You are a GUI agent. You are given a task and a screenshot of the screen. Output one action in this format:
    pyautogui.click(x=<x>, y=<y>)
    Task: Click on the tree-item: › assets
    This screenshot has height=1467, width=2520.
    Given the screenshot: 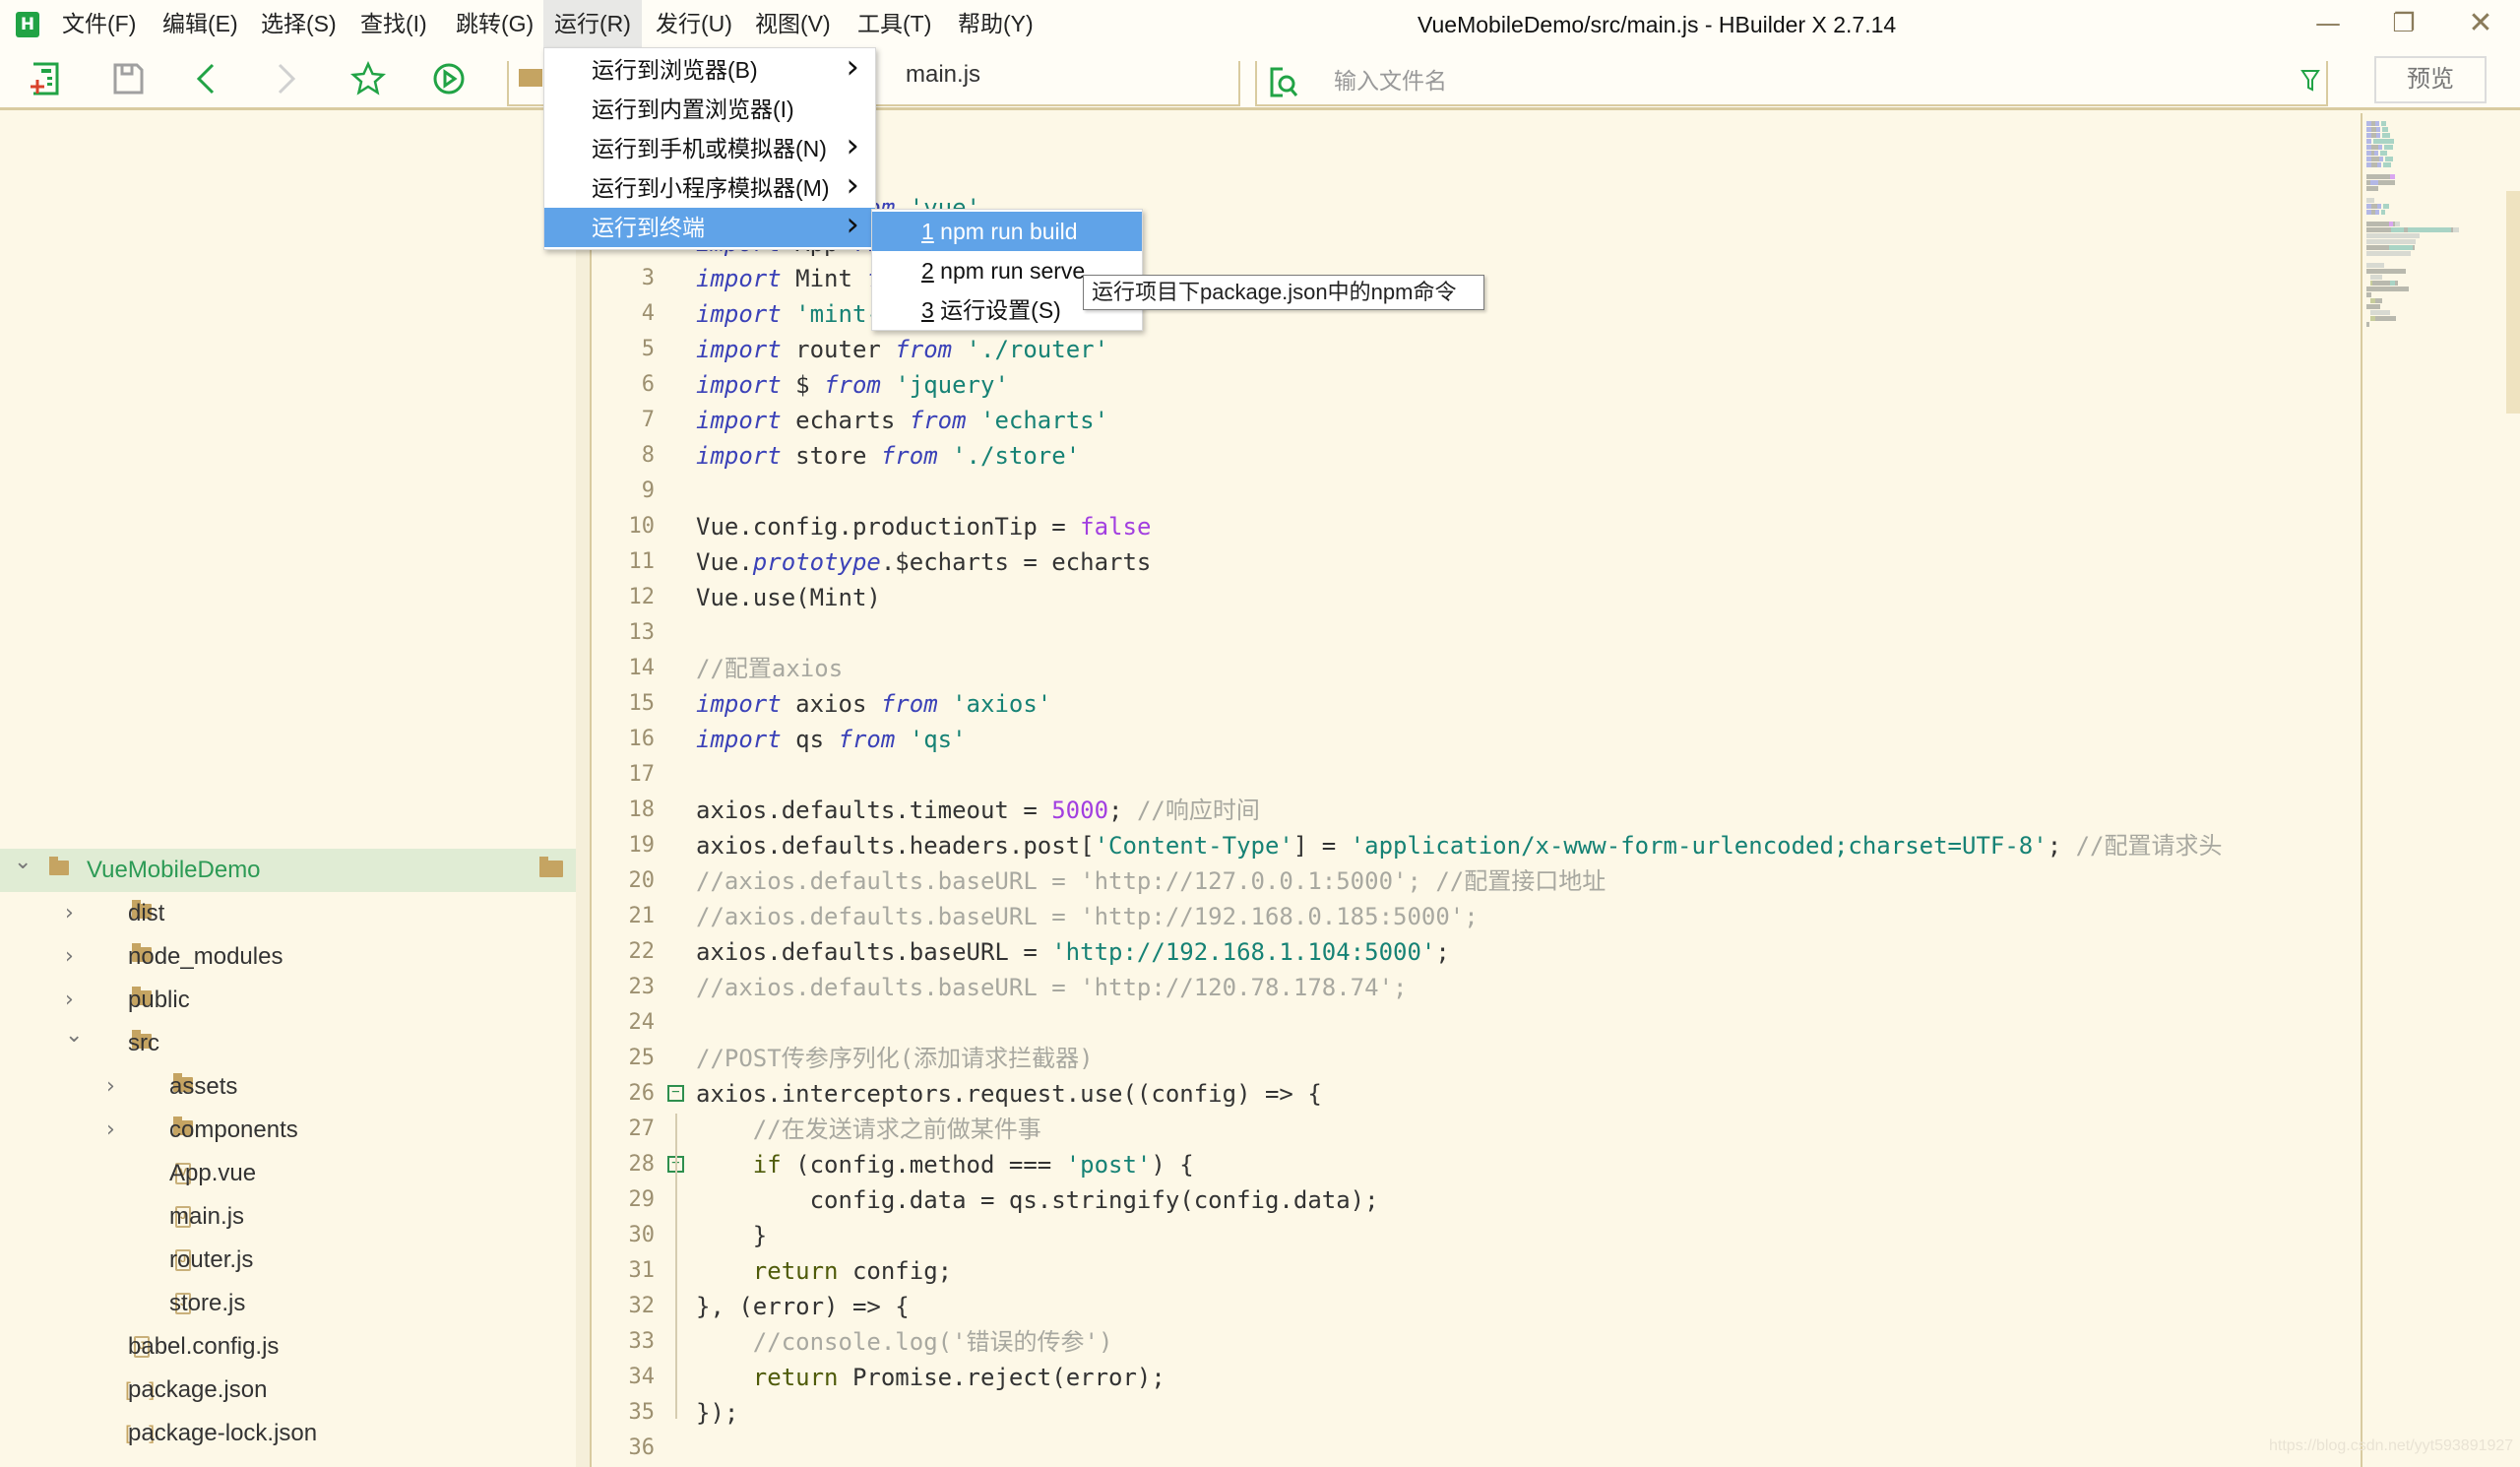 What is the action you would take?
    pyautogui.click(x=288, y=1087)
    